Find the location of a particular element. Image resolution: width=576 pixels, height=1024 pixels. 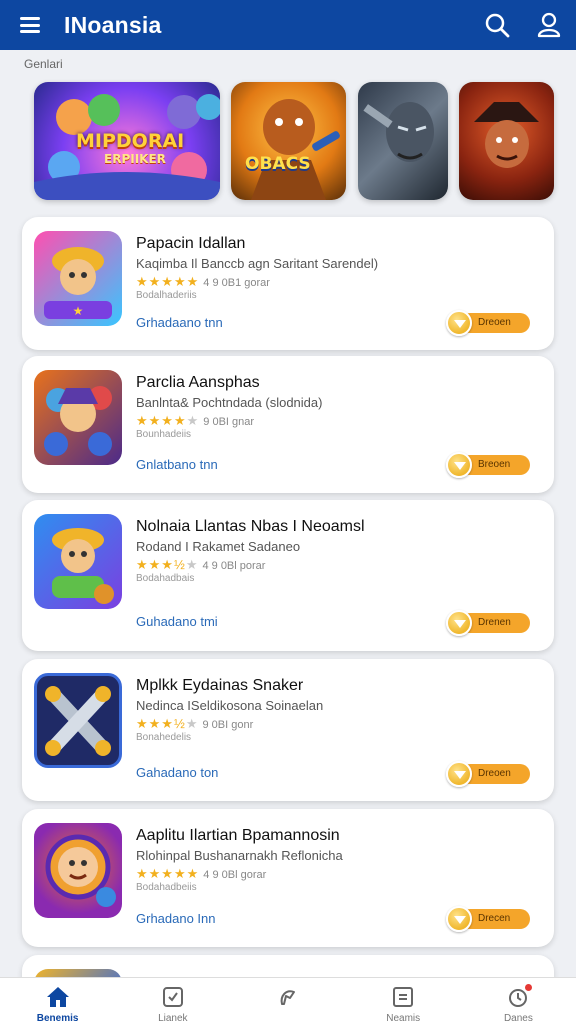

nav-label: Benemis is located at coordinates (57, 1018).